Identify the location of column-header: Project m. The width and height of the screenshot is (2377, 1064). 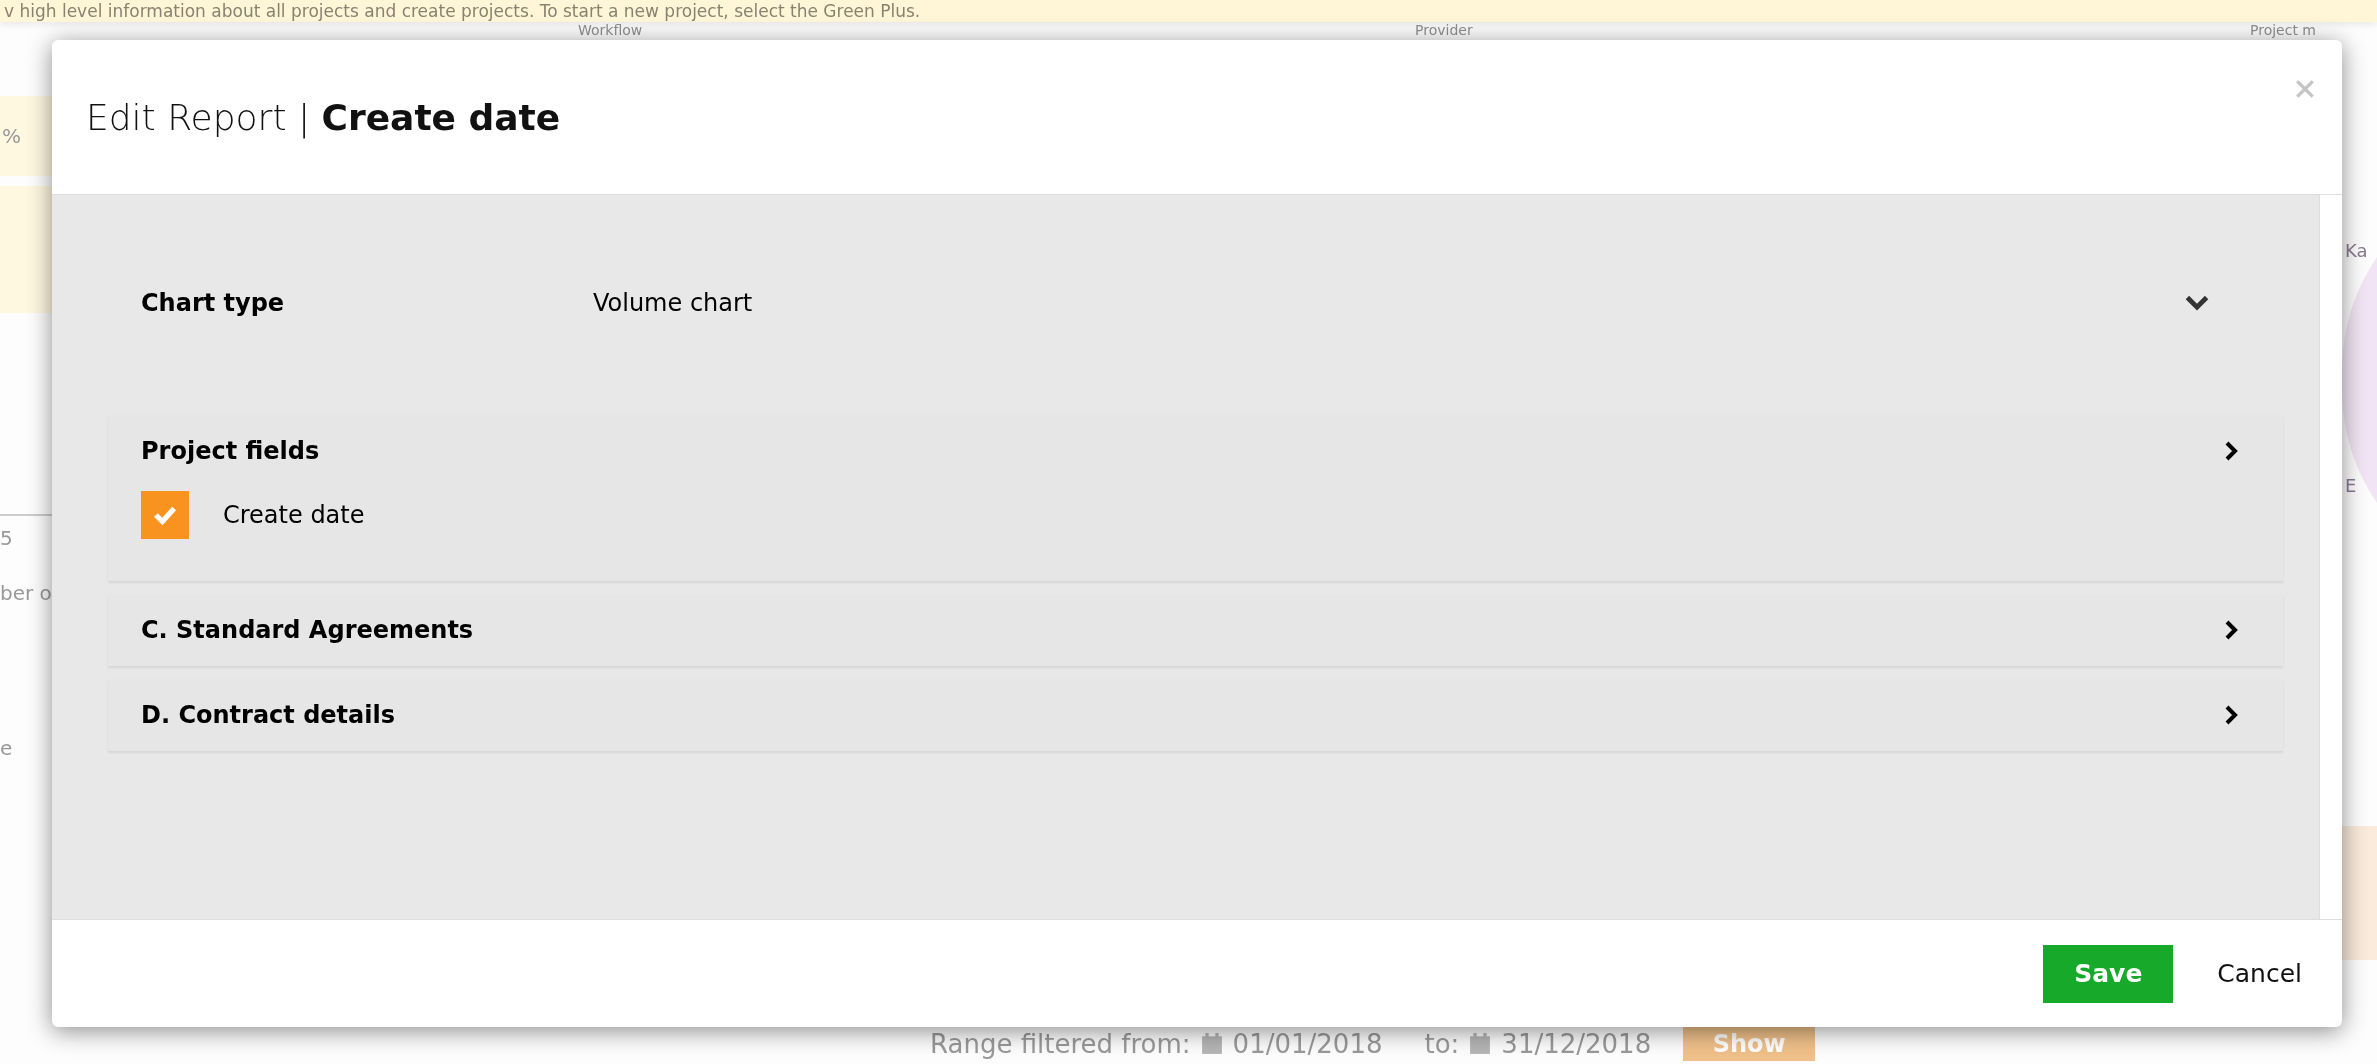
(2283, 30).